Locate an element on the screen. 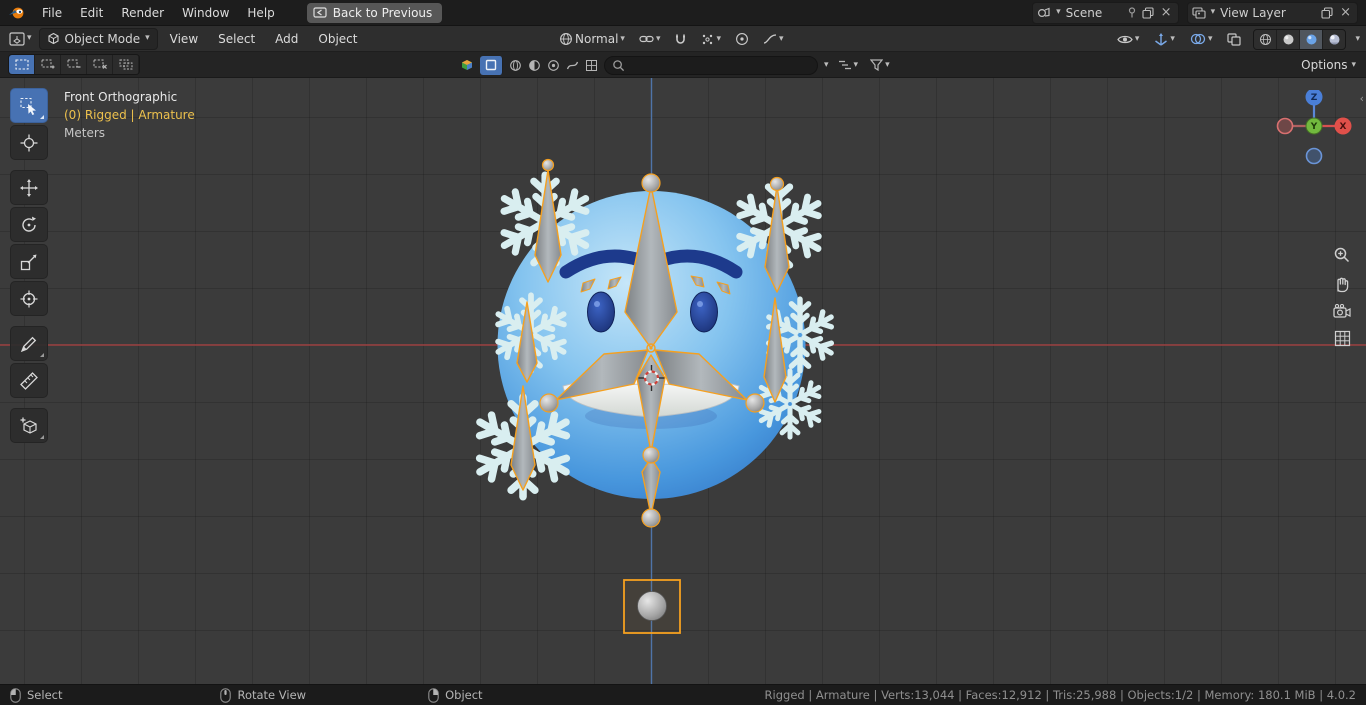 The width and height of the screenshot is (1366, 705). zoom-icon is located at coordinates (1342, 255).